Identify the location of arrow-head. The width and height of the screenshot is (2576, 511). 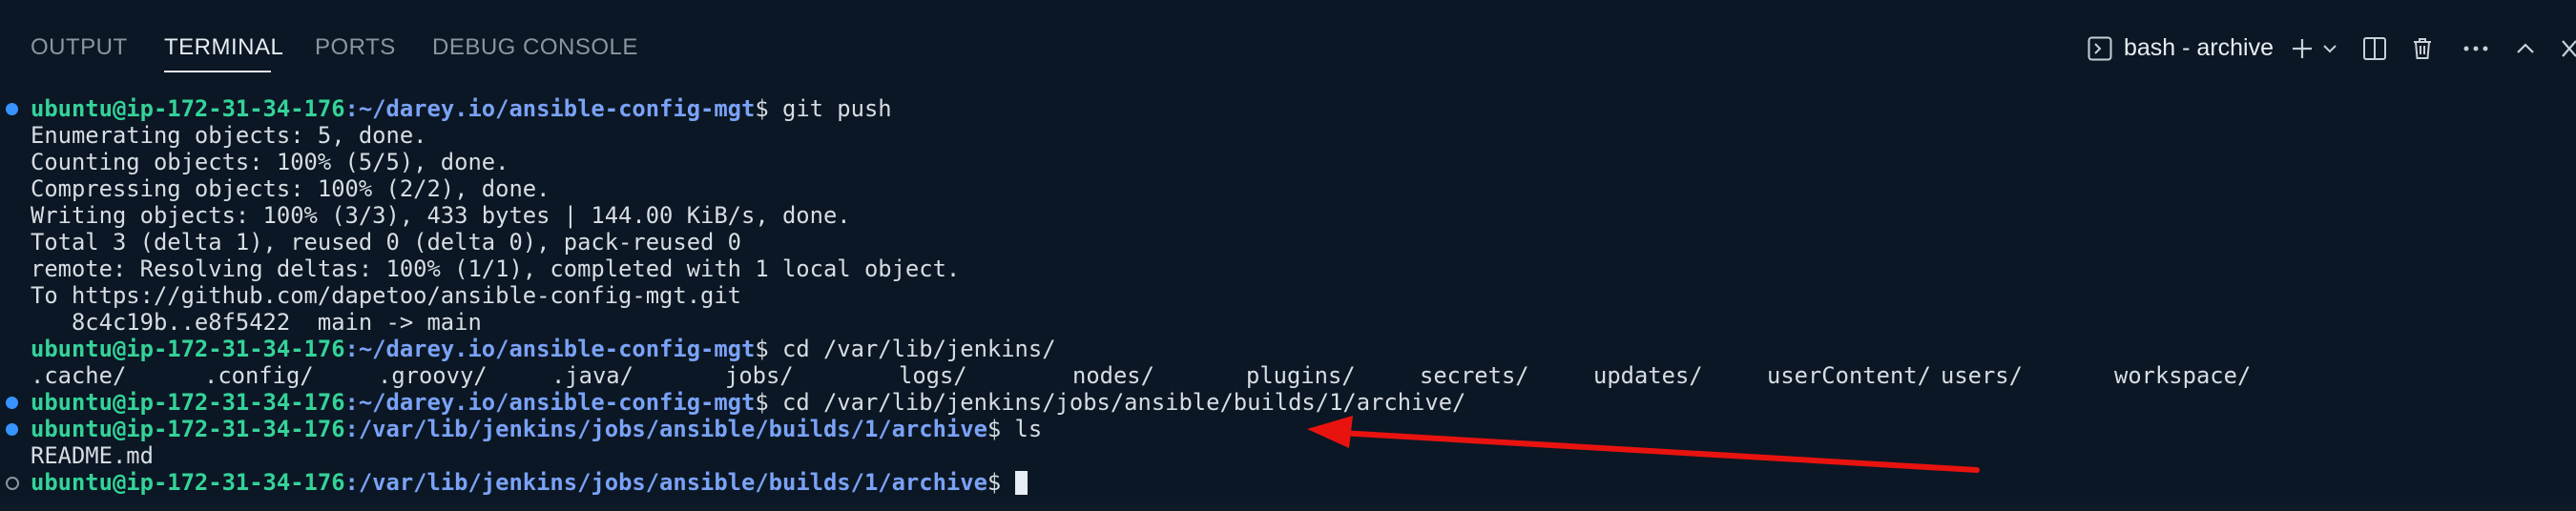
(1330, 432).